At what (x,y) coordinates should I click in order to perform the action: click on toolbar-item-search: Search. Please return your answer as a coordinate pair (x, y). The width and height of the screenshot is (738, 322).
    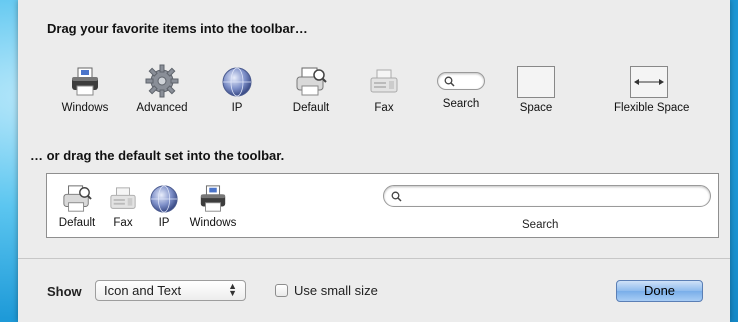
    Looking at the image, I should click on (461, 85).